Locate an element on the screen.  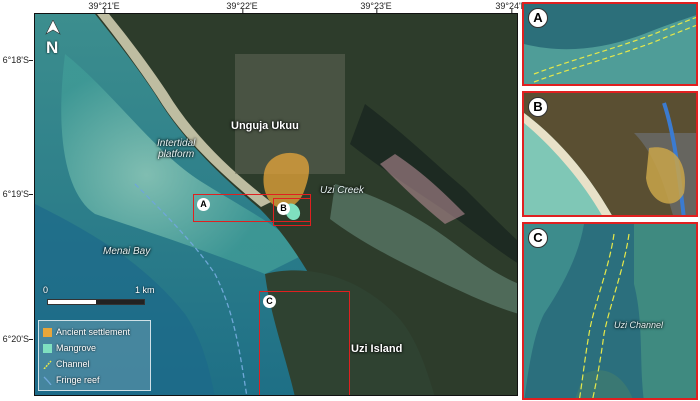
box-b-tag: B is located at coordinates (283, 208).